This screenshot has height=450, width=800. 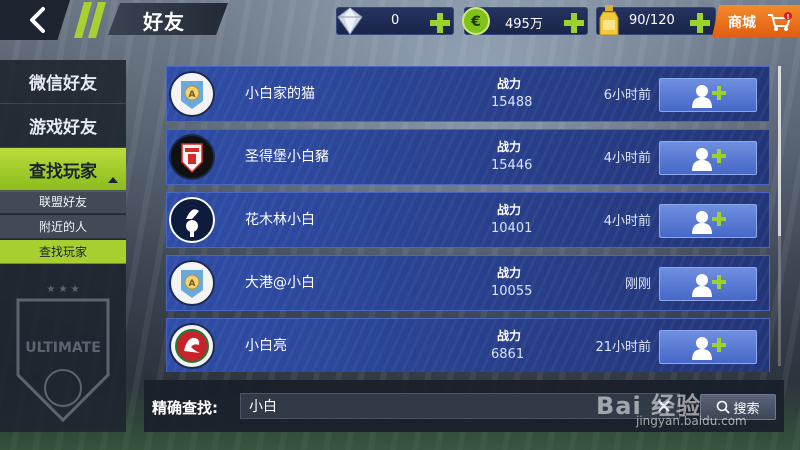 What do you see at coordinates (468, 283) in the screenshot?
I see `player-row: A 大港@小白 战力 10055 刚刚` at bounding box center [468, 283].